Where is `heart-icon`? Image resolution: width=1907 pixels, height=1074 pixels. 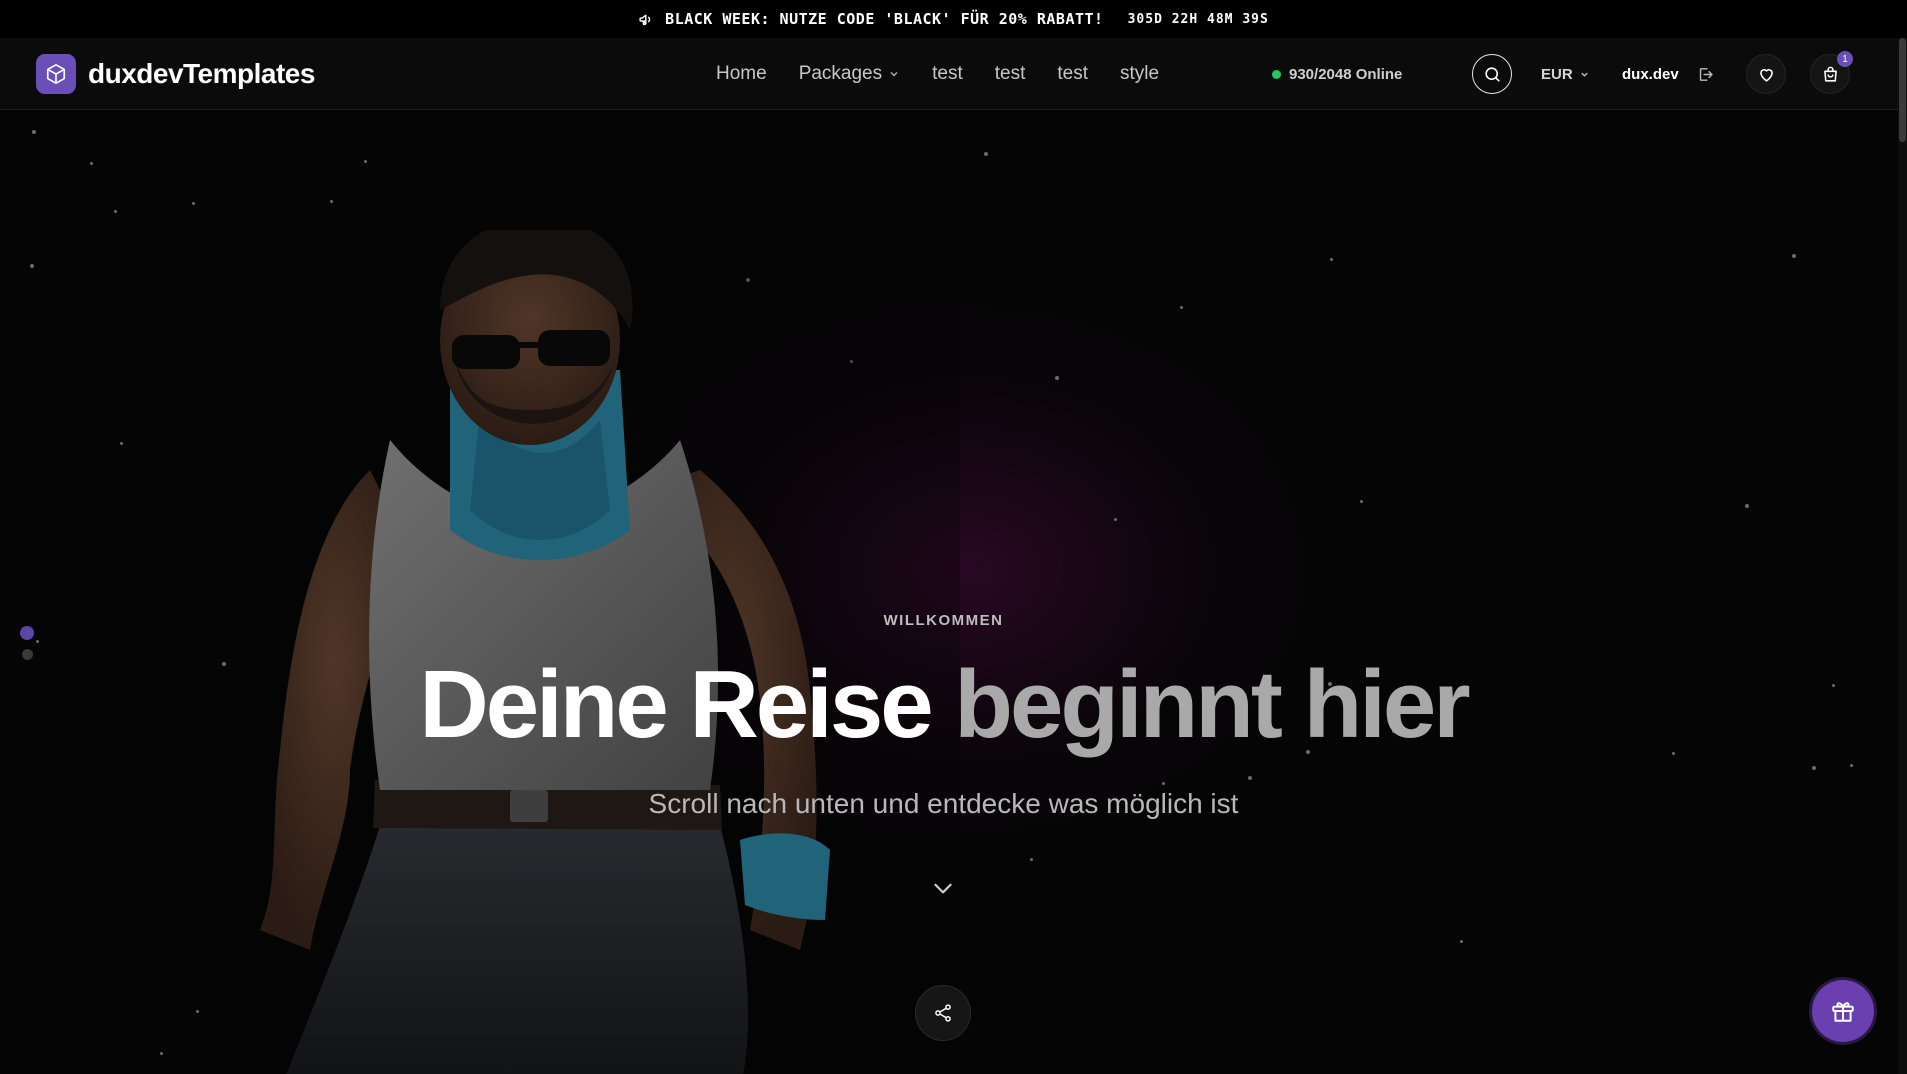 heart-icon is located at coordinates (1766, 75).